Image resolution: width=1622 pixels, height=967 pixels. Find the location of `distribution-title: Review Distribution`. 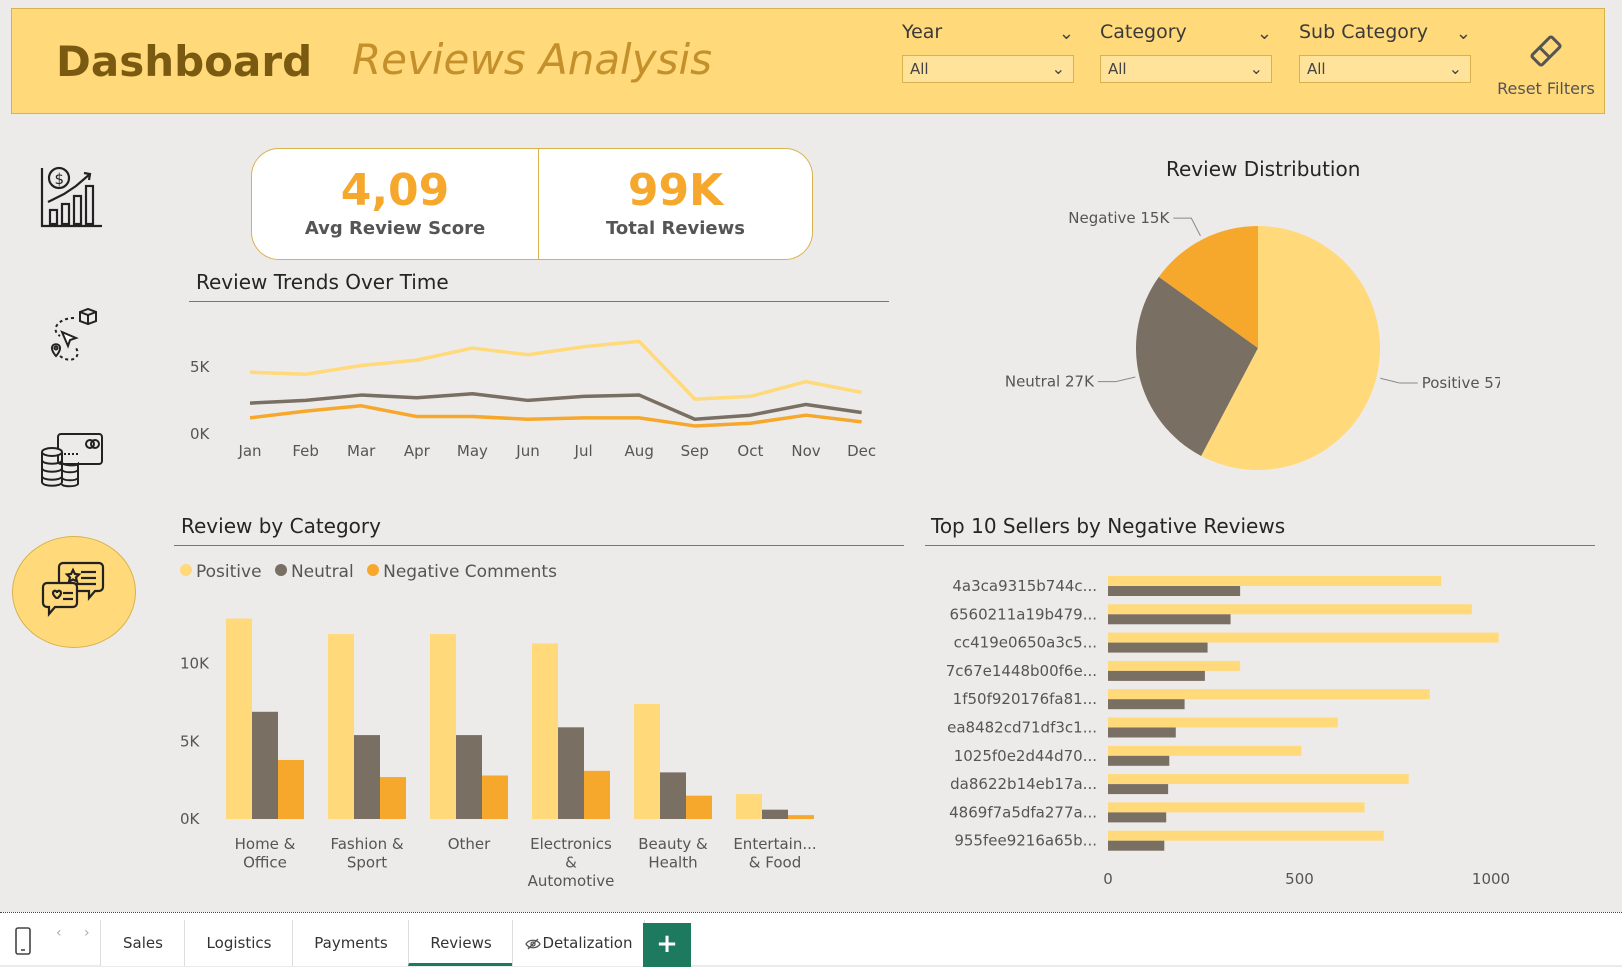

distribution-title: Review Distribution is located at coordinates (1263, 169).